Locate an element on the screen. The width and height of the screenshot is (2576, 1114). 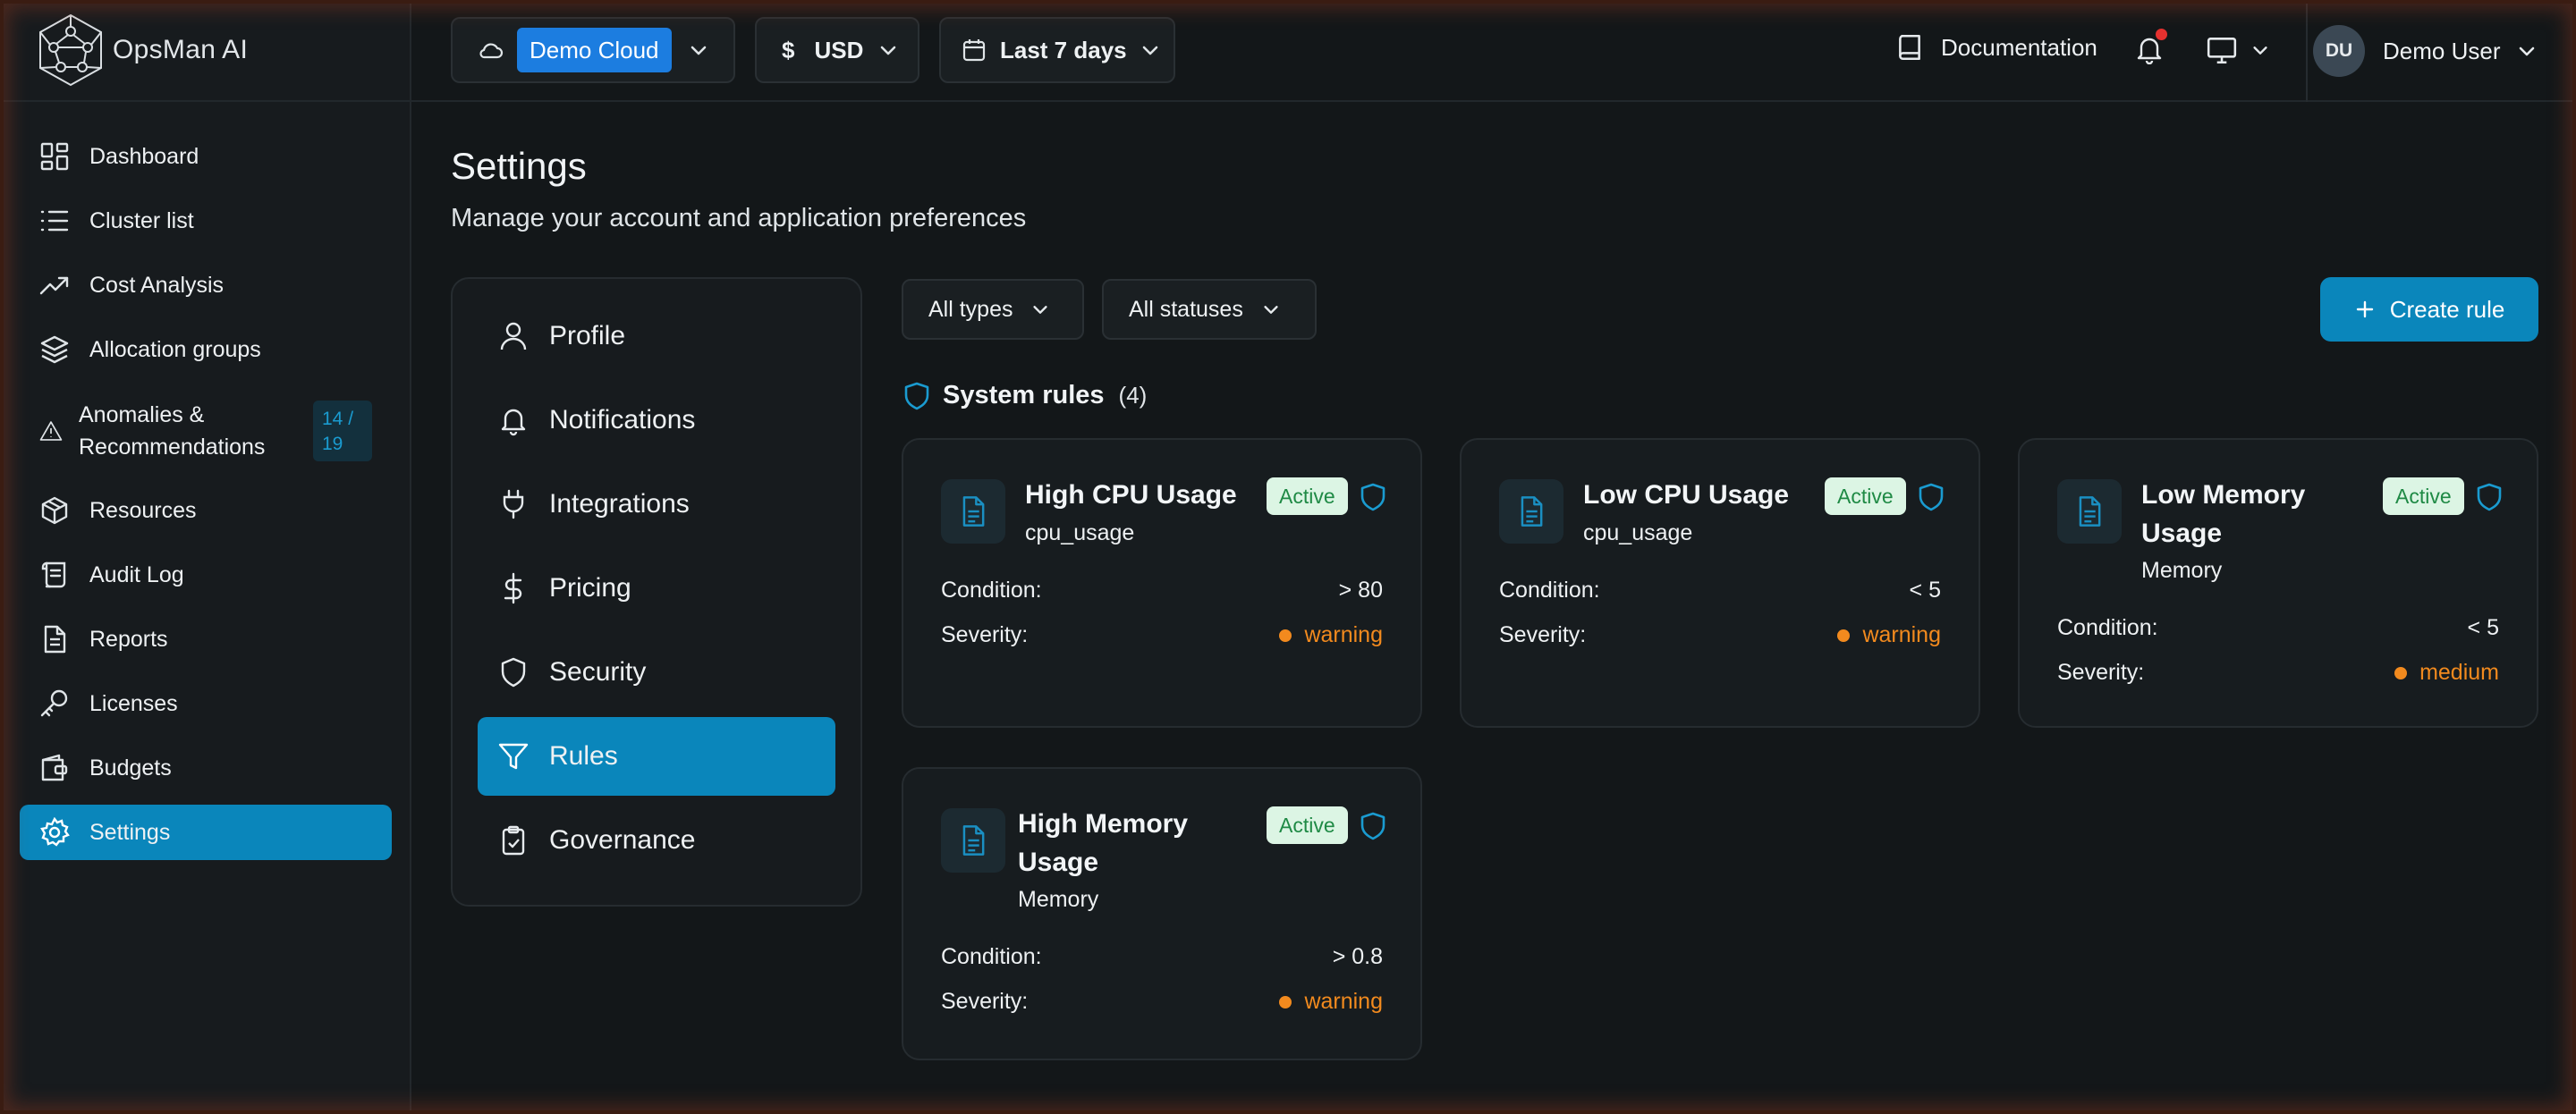
settings-tab-pricing: Pricing is located at coordinates (656, 589).